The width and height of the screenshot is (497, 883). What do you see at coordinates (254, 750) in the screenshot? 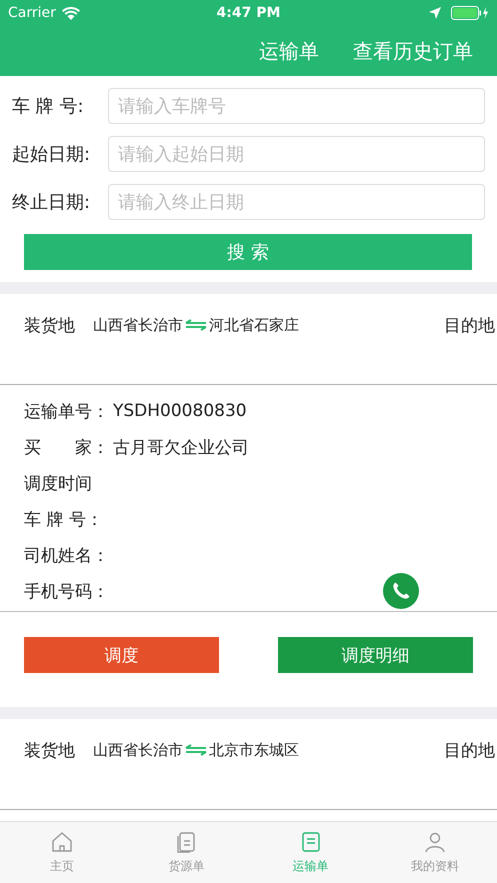
I see `destination-text: 北京市东城区` at bounding box center [254, 750].